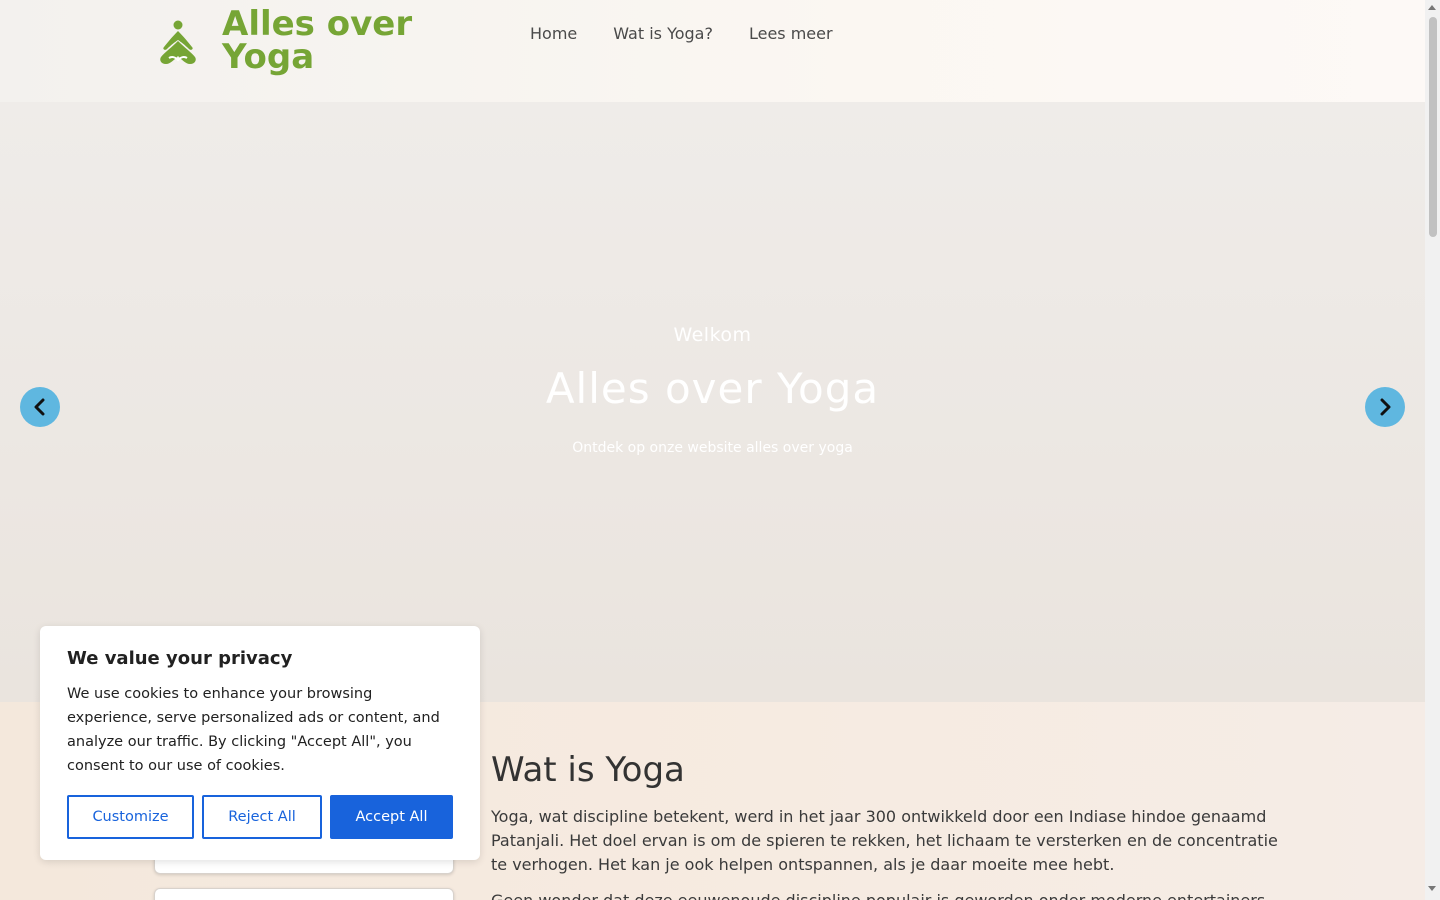  What do you see at coordinates (712, 335) in the screenshot?
I see `hero-eyebrow: Welkom` at bounding box center [712, 335].